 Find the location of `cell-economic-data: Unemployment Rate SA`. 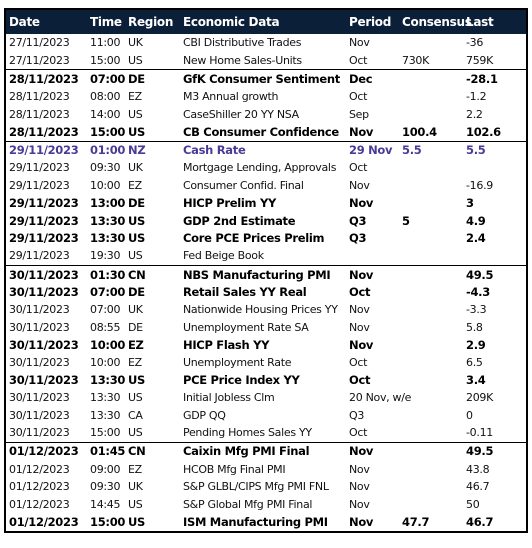

cell-economic-data: Unemployment Rate SA is located at coordinates (246, 327).